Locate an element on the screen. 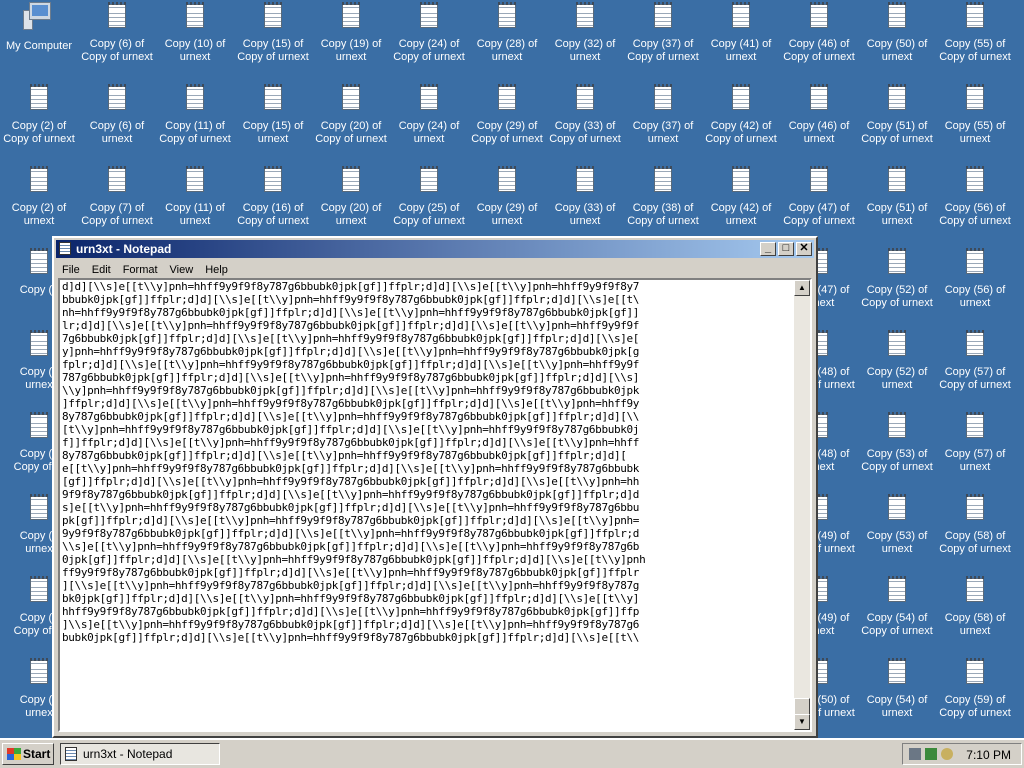 This screenshot has width=1024, height=768. desktop-icon-label: Copy (24) of urnext is located at coordinates (429, 132).